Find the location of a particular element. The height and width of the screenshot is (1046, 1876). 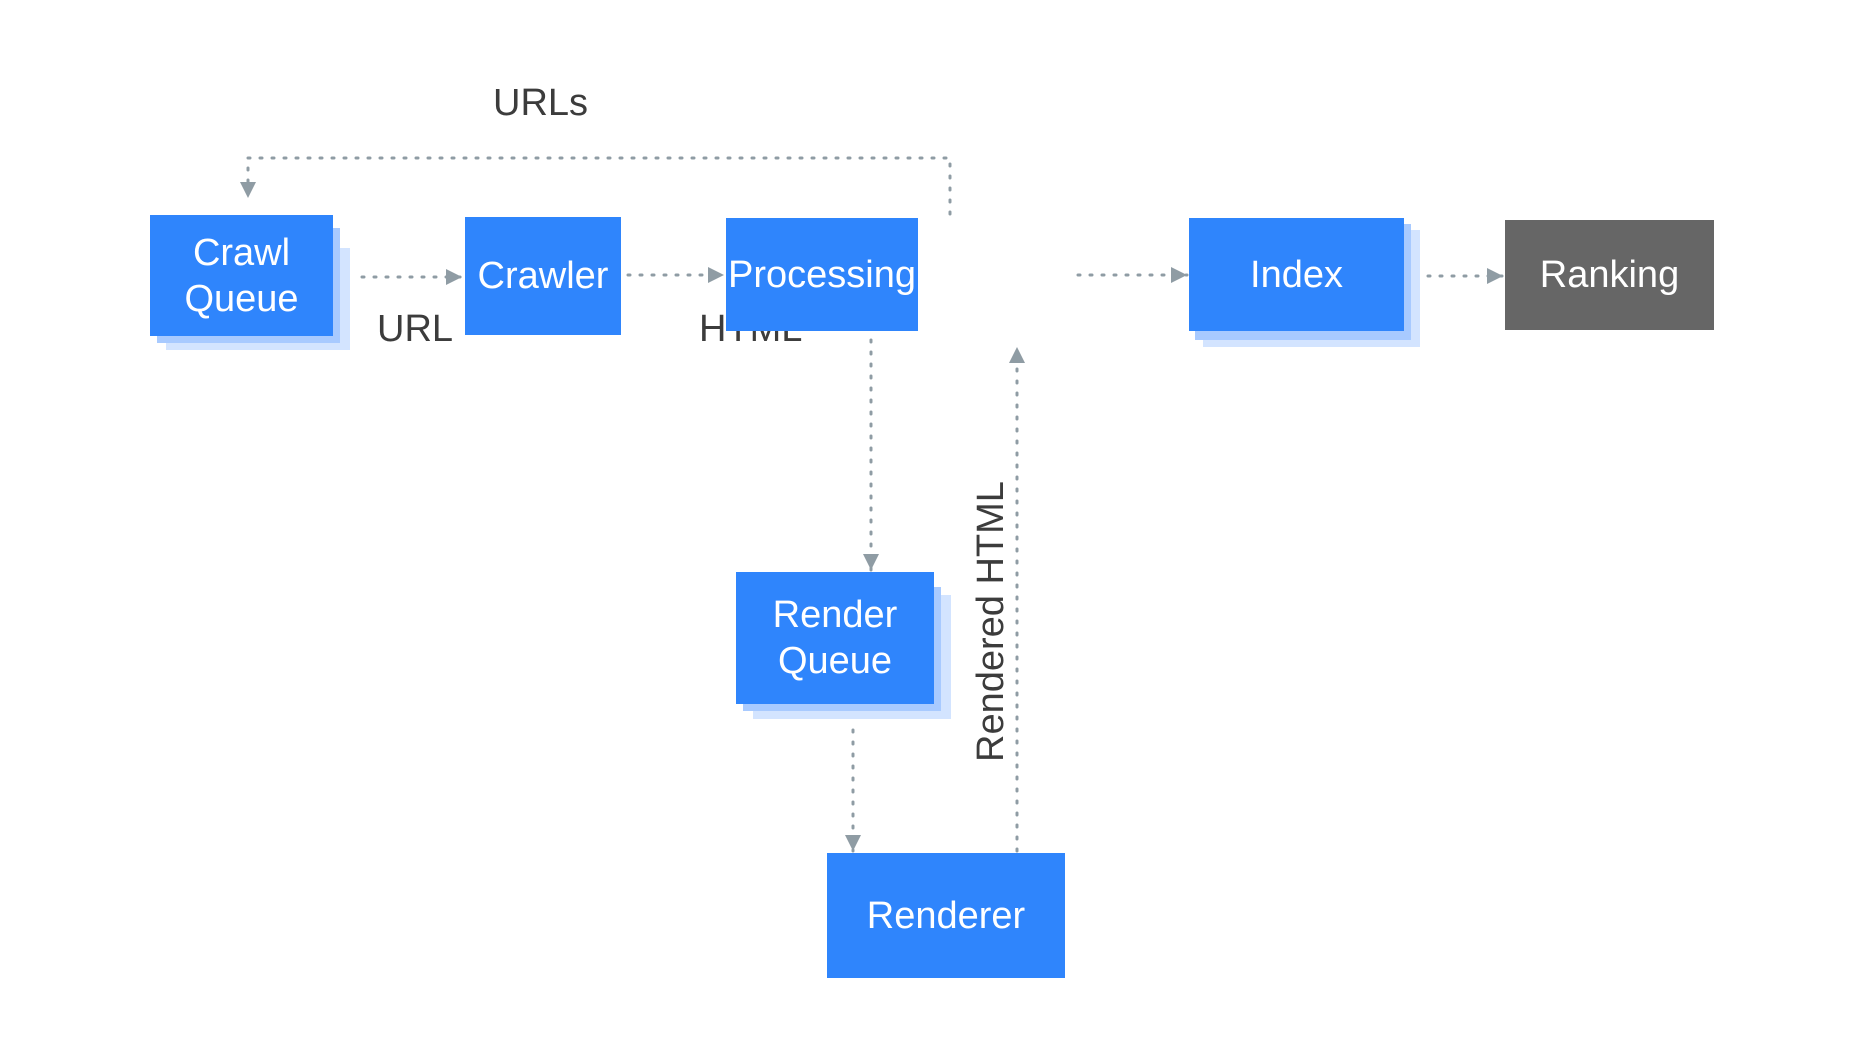

node-crawler: Crawler is located at coordinates (543, 276).